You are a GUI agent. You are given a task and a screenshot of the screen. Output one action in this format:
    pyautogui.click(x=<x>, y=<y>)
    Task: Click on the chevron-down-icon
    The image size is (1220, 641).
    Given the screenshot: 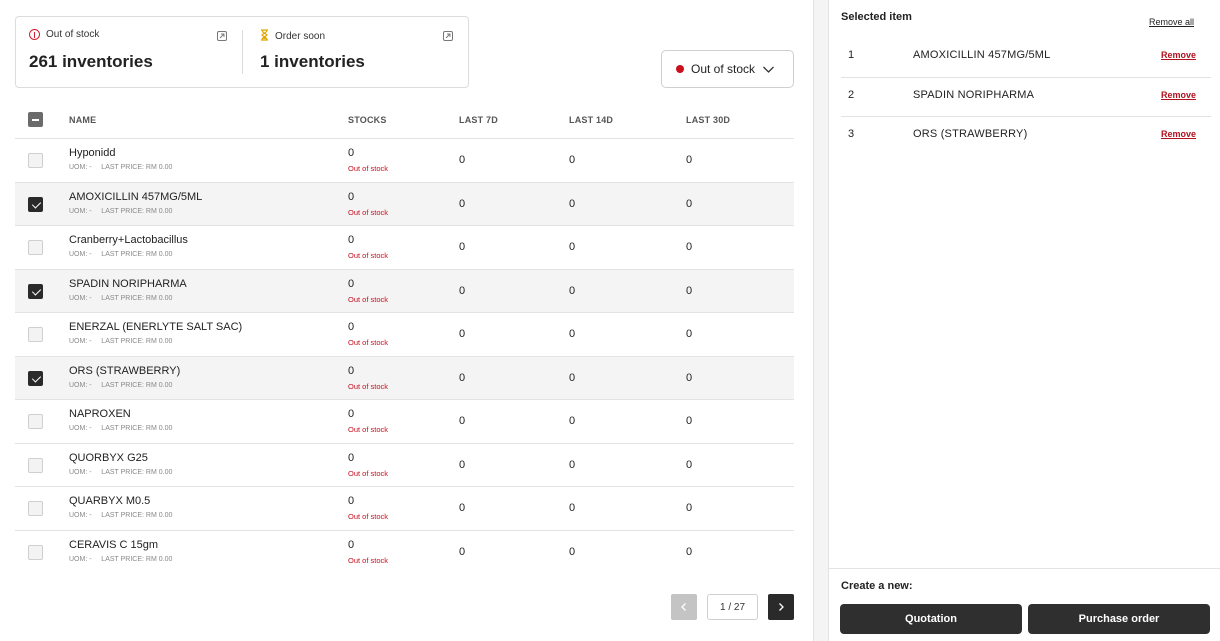 What is the action you would take?
    pyautogui.click(x=768, y=71)
    